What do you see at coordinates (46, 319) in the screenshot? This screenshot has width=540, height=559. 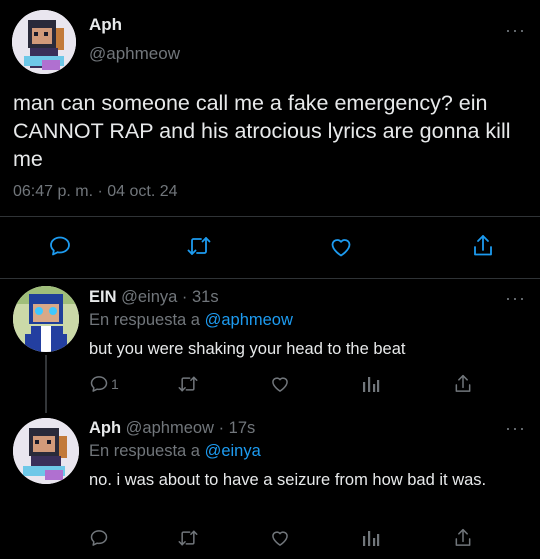 I see `avatar-ein` at bounding box center [46, 319].